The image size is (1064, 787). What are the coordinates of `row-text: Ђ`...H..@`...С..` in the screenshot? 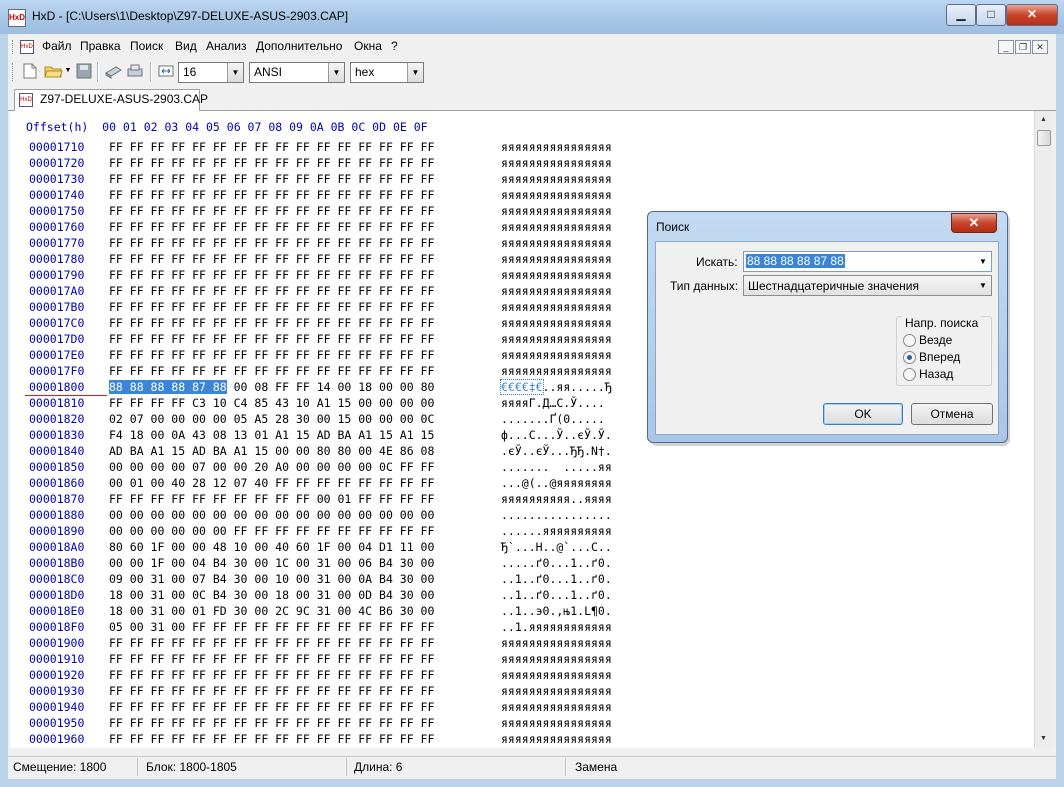 It's located at (556, 547).